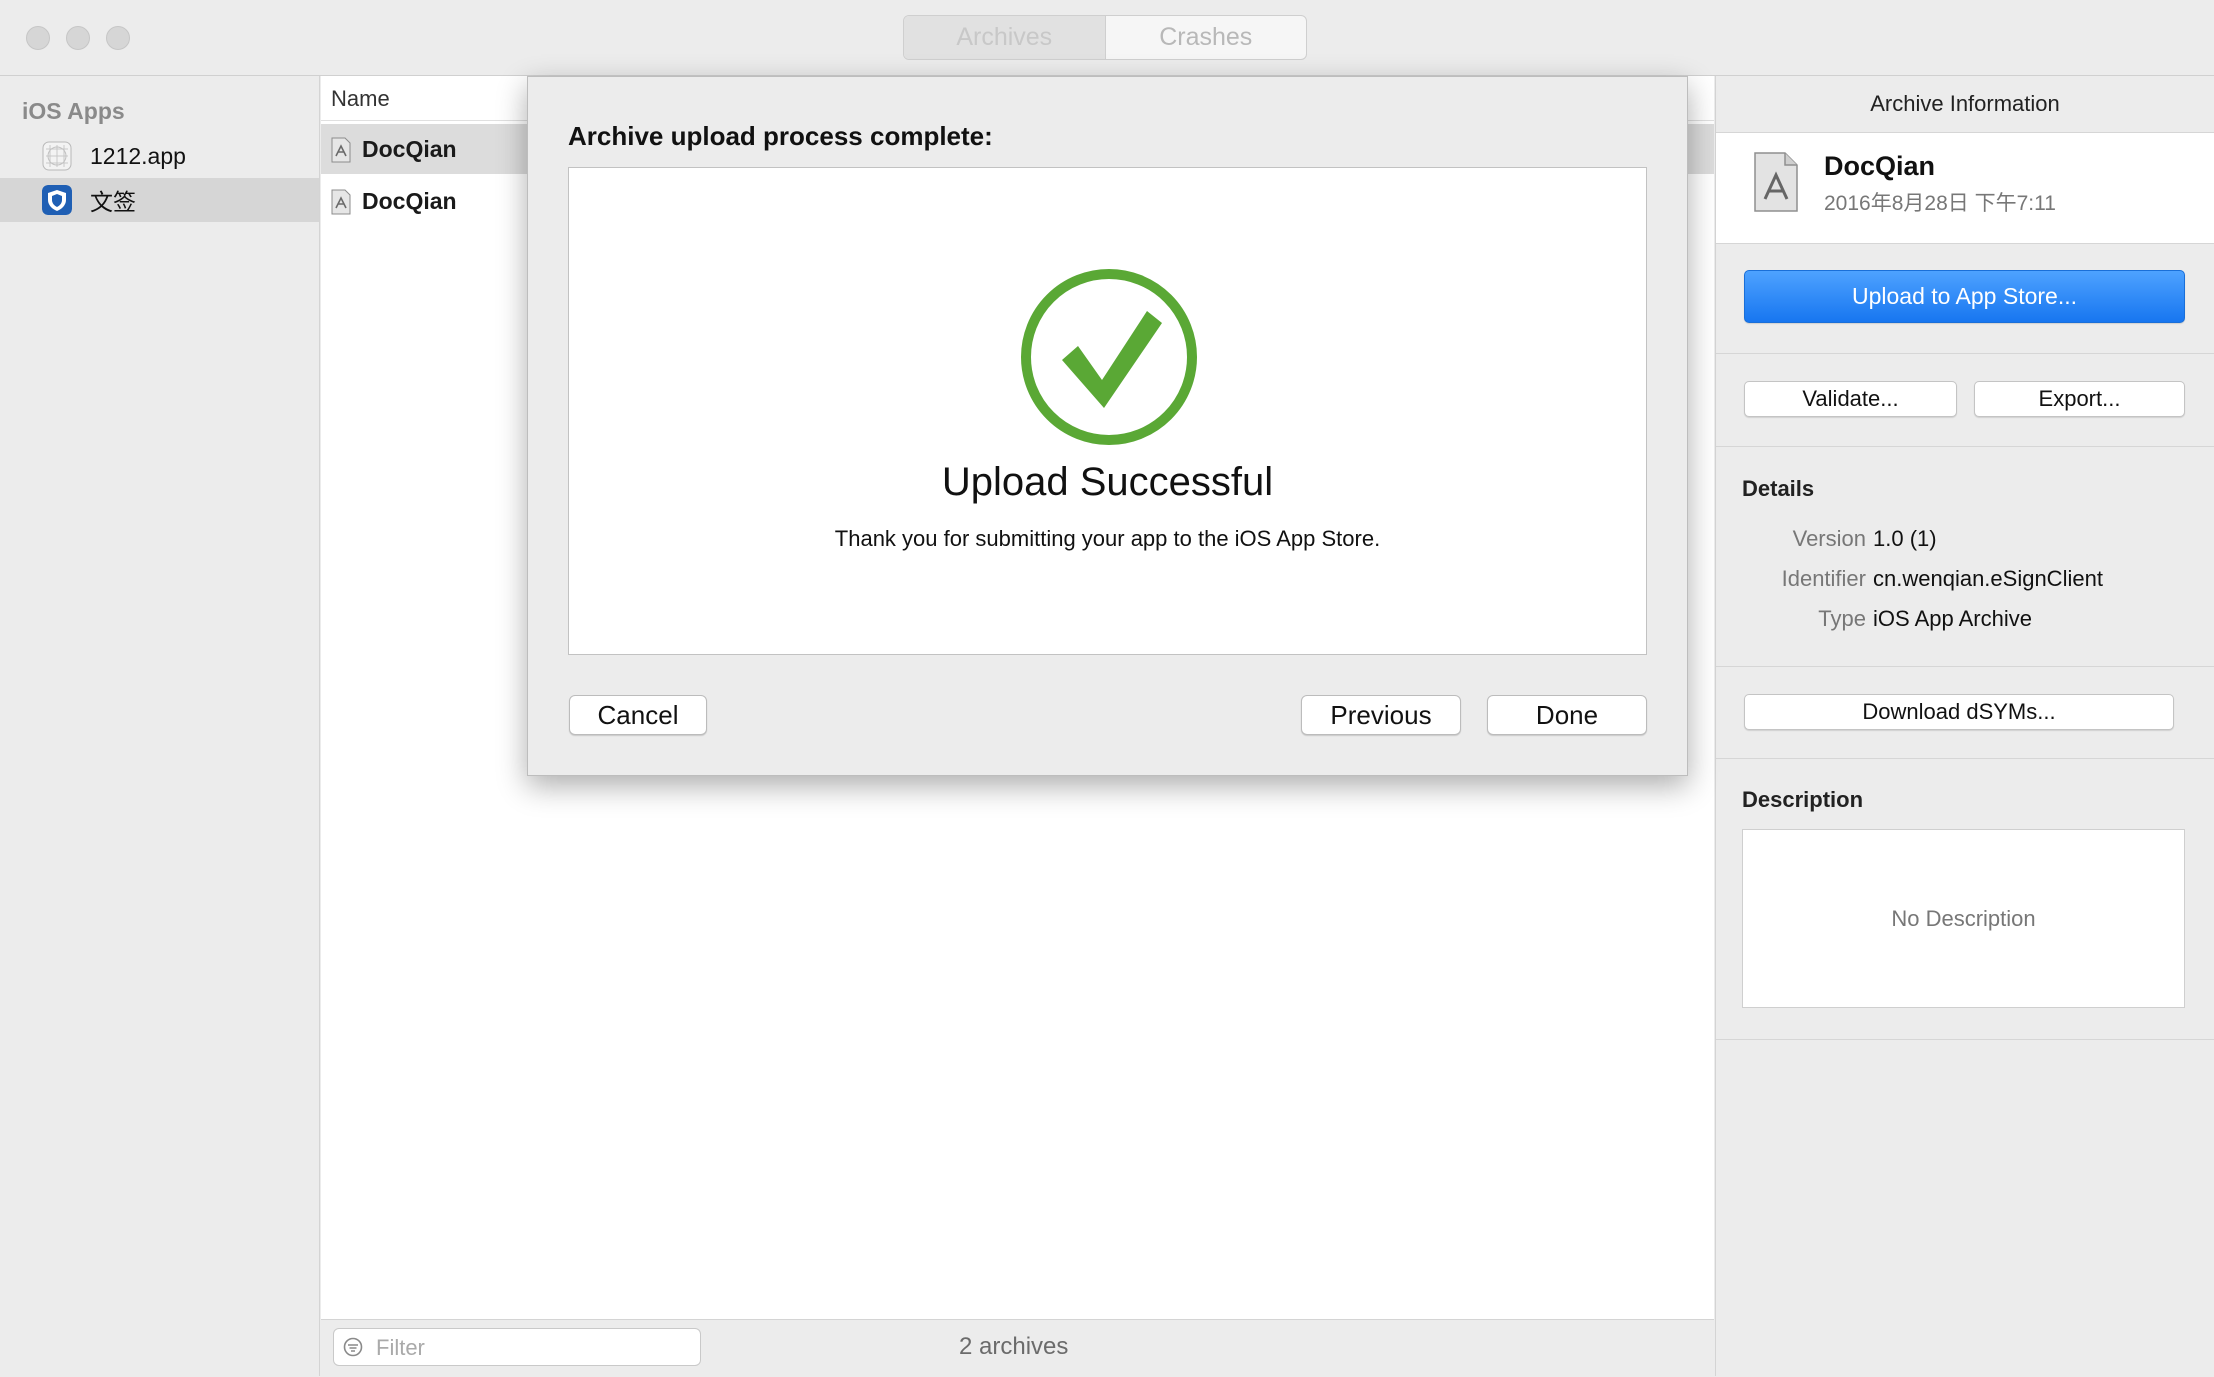 The height and width of the screenshot is (1377, 2214). What do you see at coordinates (1952, 618) in the screenshot?
I see `type-value: iOS App Archive` at bounding box center [1952, 618].